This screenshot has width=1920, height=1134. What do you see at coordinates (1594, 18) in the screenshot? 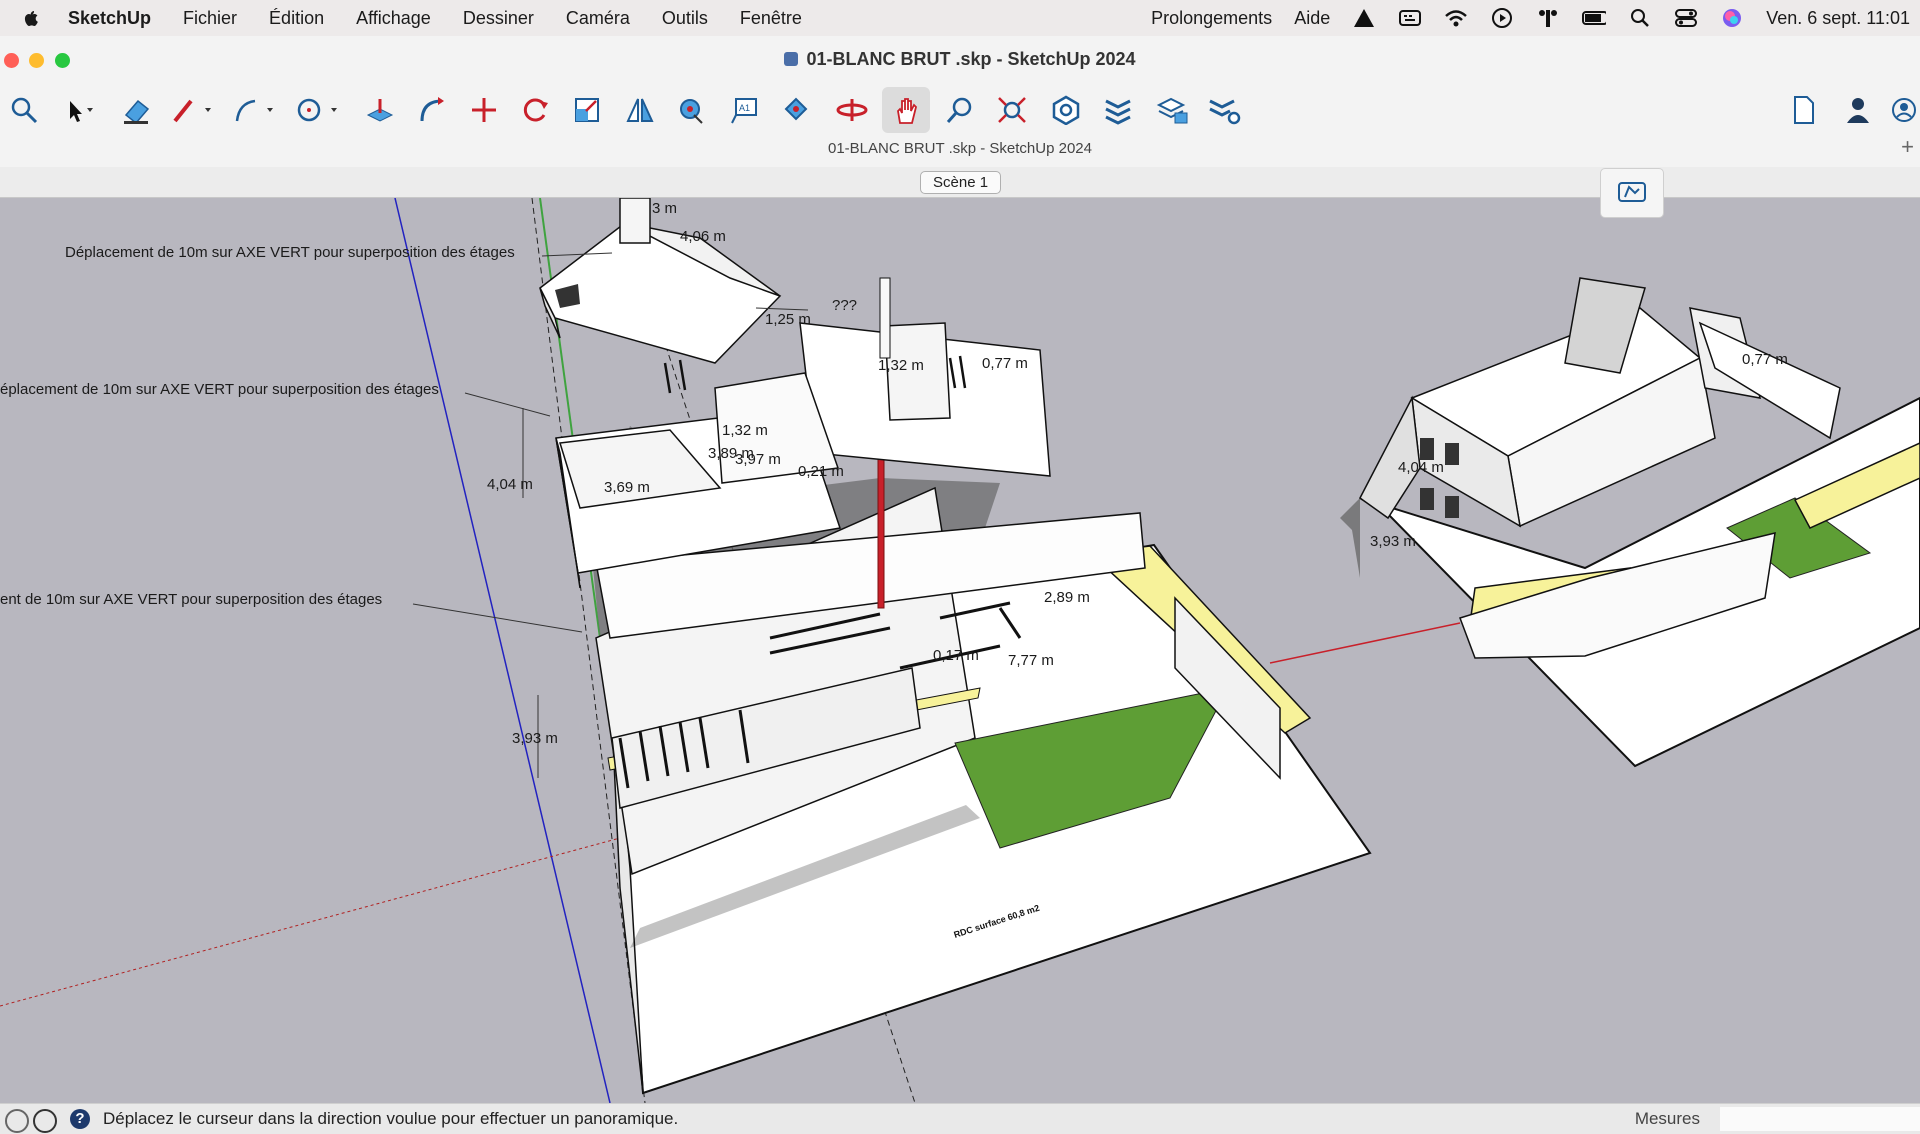
I see `battery-icon` at bounding box center [1594, 18].